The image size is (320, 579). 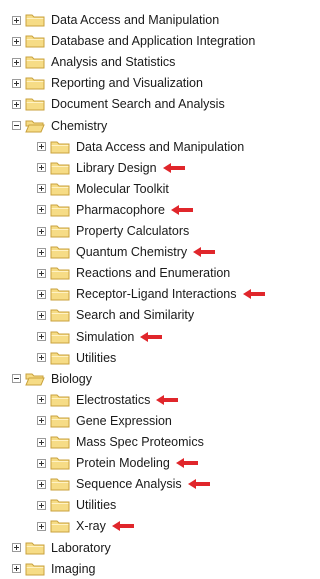 I want to click on tree-subcategory: Library Design, so click(x=111, y=168).